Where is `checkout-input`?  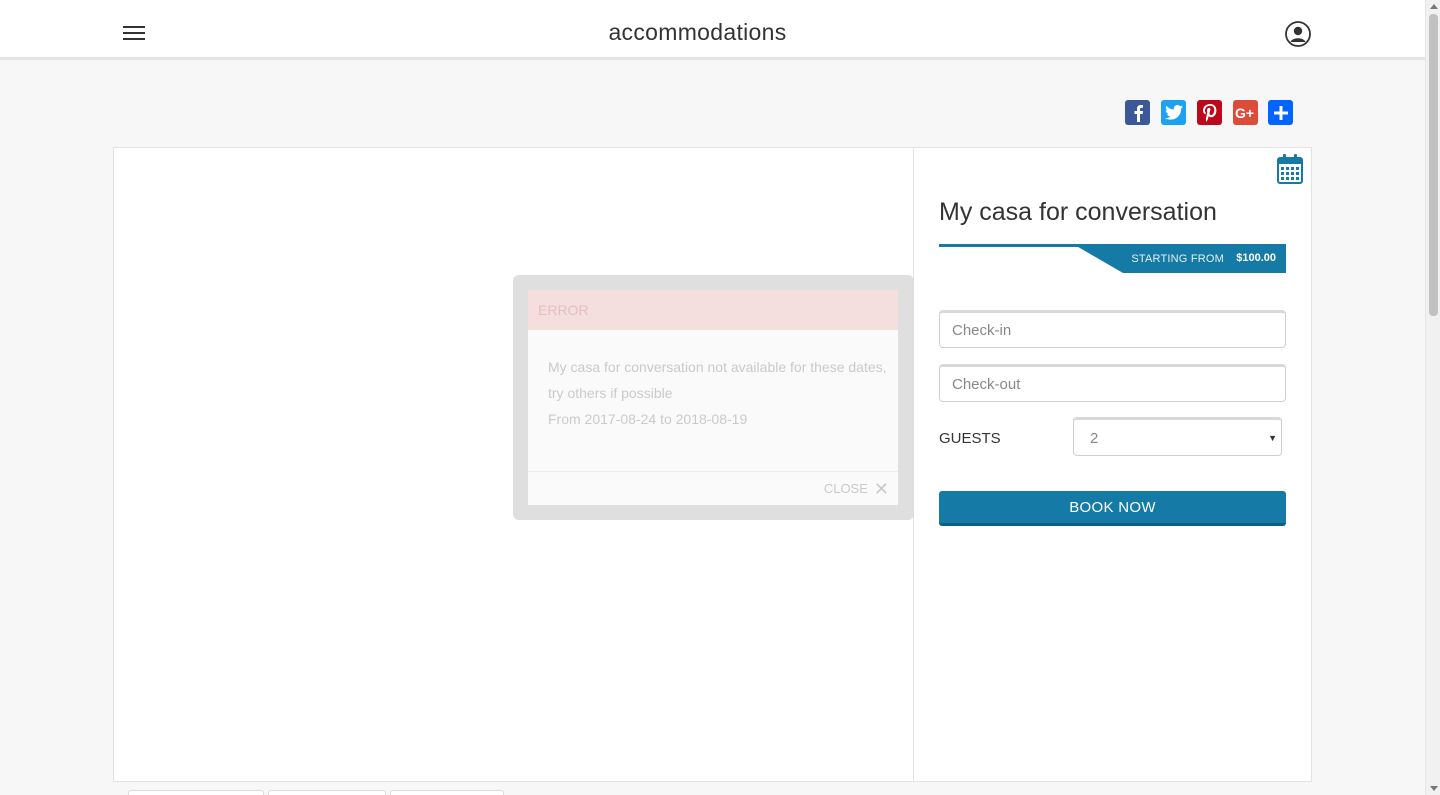 checkout-input is located at coordinates (1112, 383).